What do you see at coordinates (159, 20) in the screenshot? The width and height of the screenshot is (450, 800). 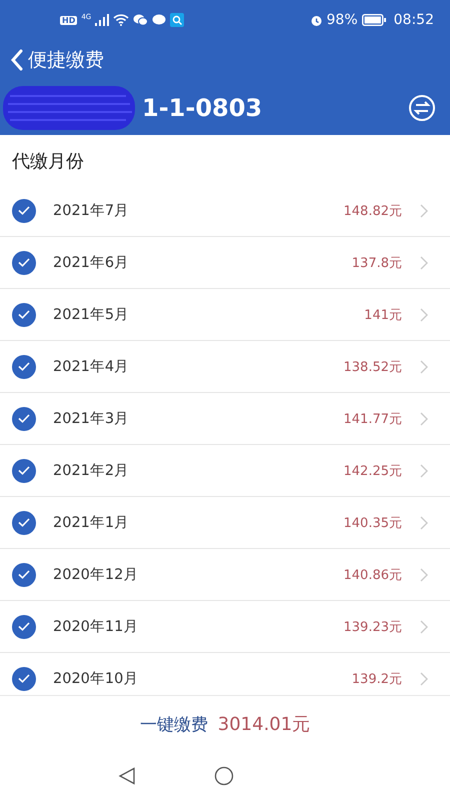 I see `message-icon` at bounding box center [159, 20].